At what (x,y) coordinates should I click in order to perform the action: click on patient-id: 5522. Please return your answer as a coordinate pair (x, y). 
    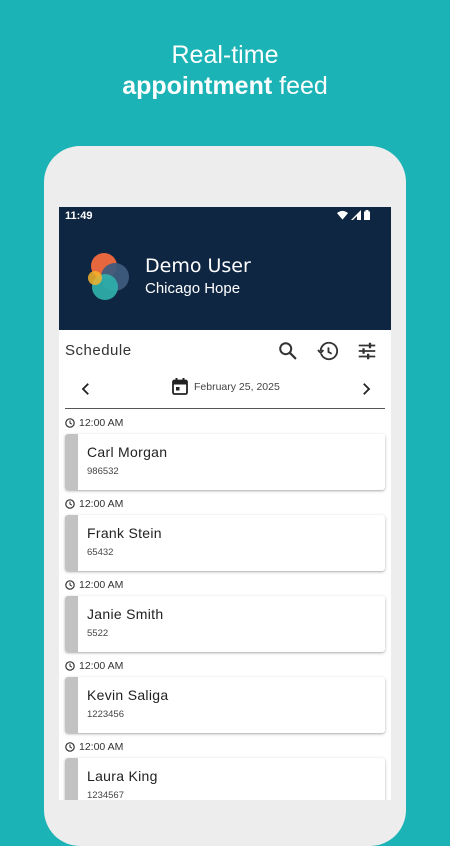
    Looking at the image, I should click on (98, 633).